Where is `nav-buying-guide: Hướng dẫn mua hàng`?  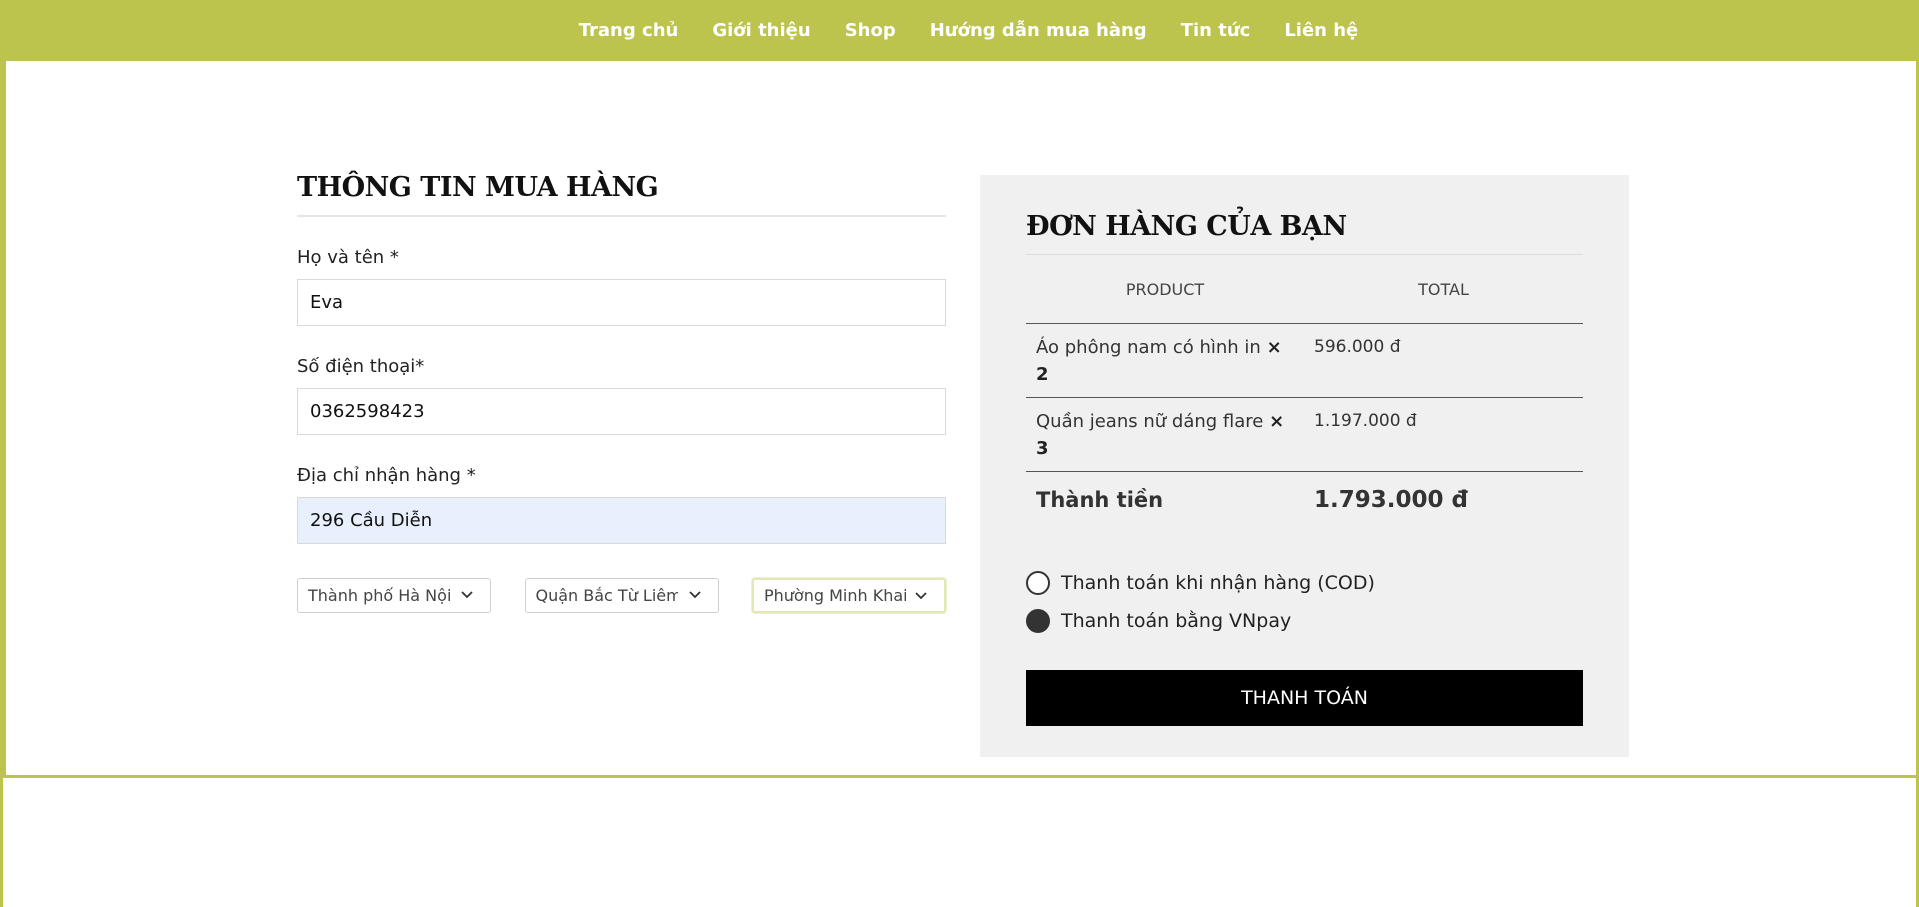 nav-buying-guide: Hướng dẫn mua hàng is located at coordinates (1038, 30).